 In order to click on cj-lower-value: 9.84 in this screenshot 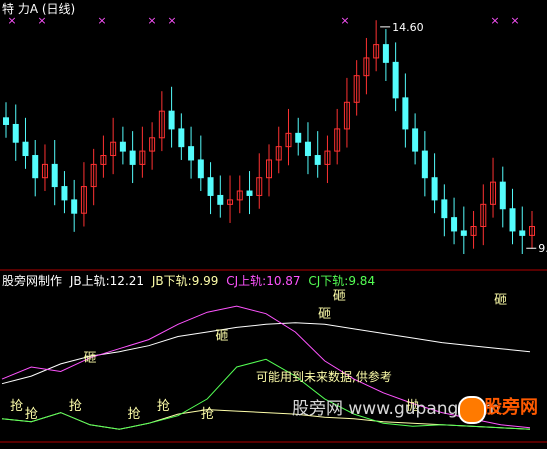, I will do `click(361, 281)`.